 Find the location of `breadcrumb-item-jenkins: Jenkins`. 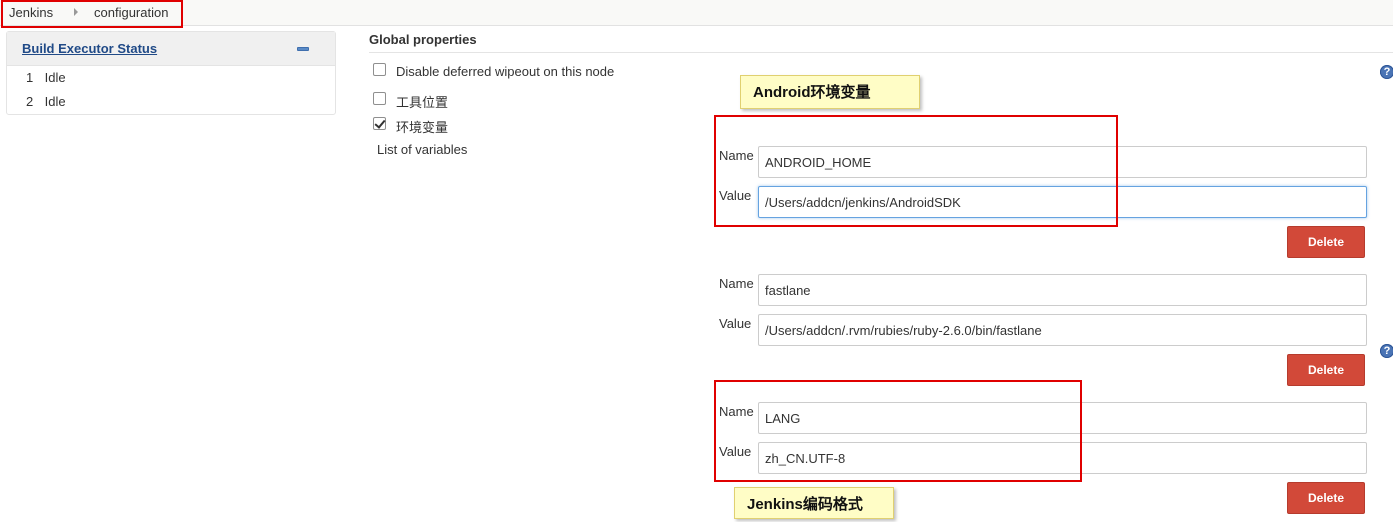

breadcrumb-item-jenkins: Jenkins is located at coordinates (31, 12).